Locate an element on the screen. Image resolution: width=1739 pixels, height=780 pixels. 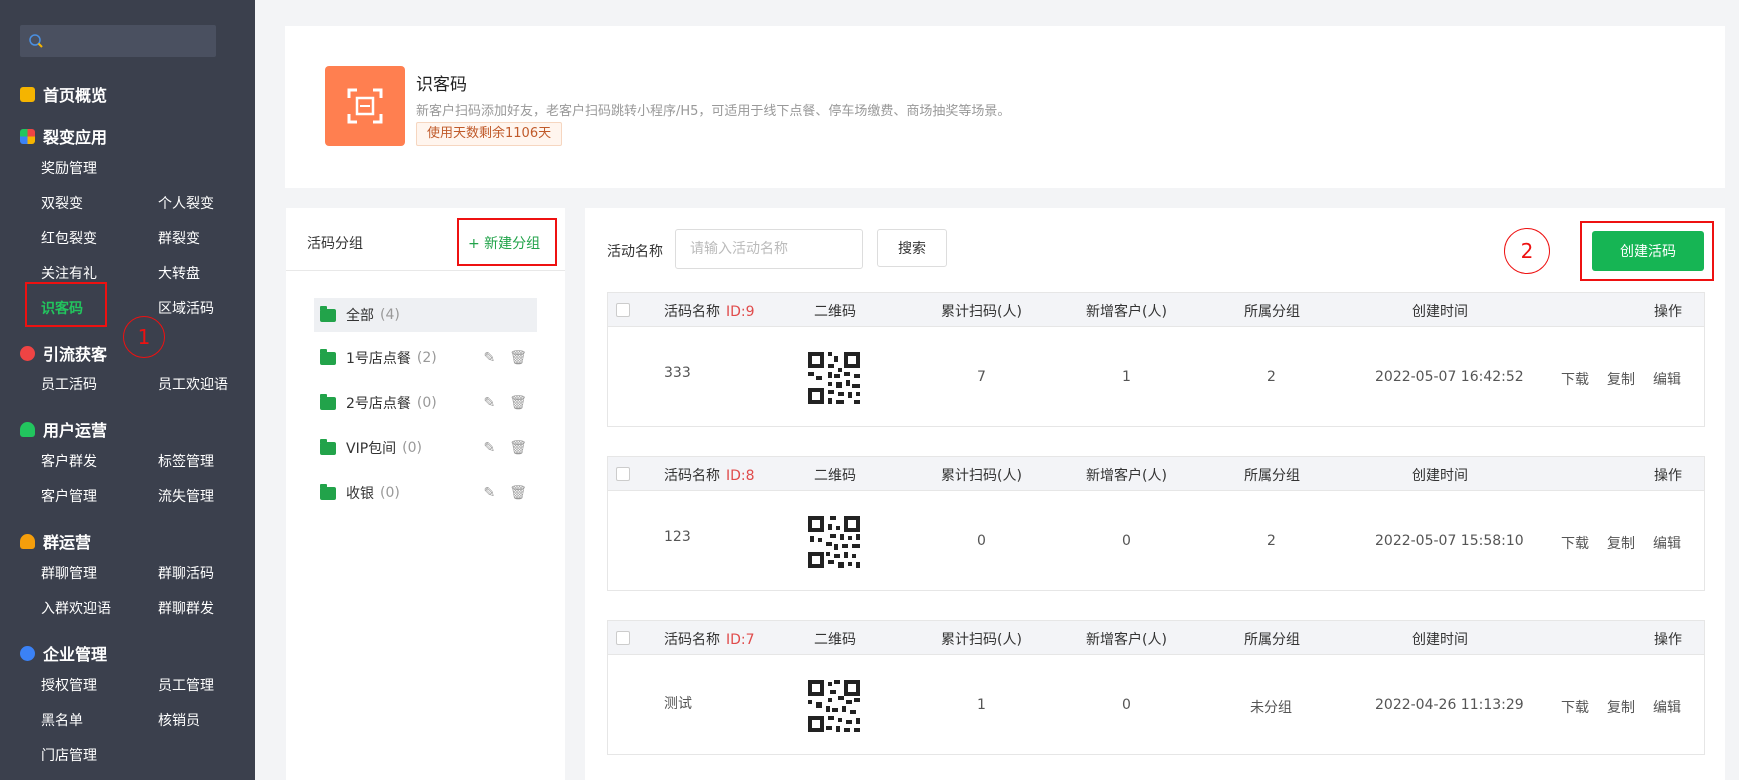
sidebar-item-group-fission: 群裂变 is located at coordinates (179, 238).